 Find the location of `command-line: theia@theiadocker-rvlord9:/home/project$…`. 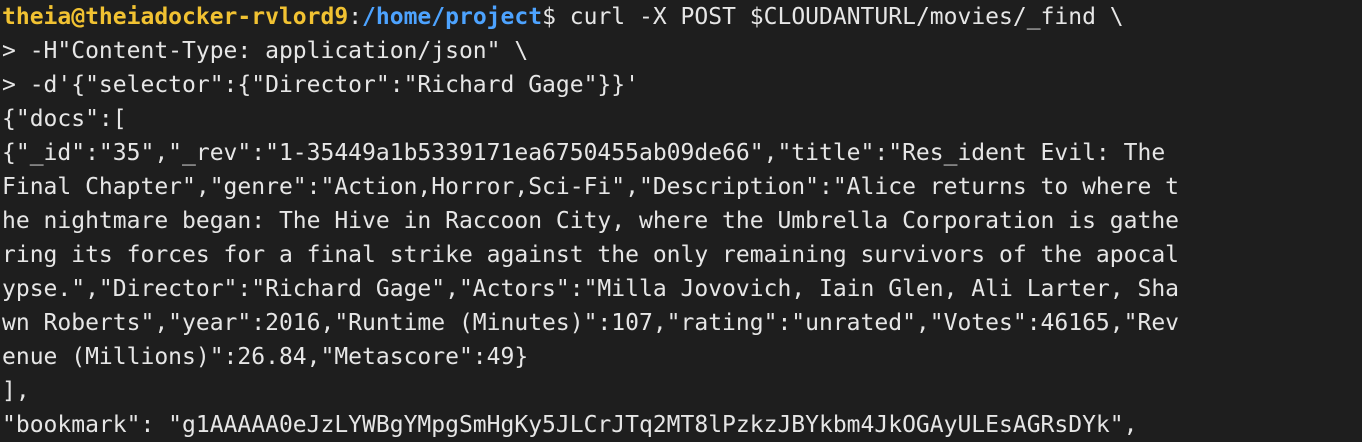

command-line: theia@theiadocker-rvlord9:/home/project$… is located at coordinates (682, 17).